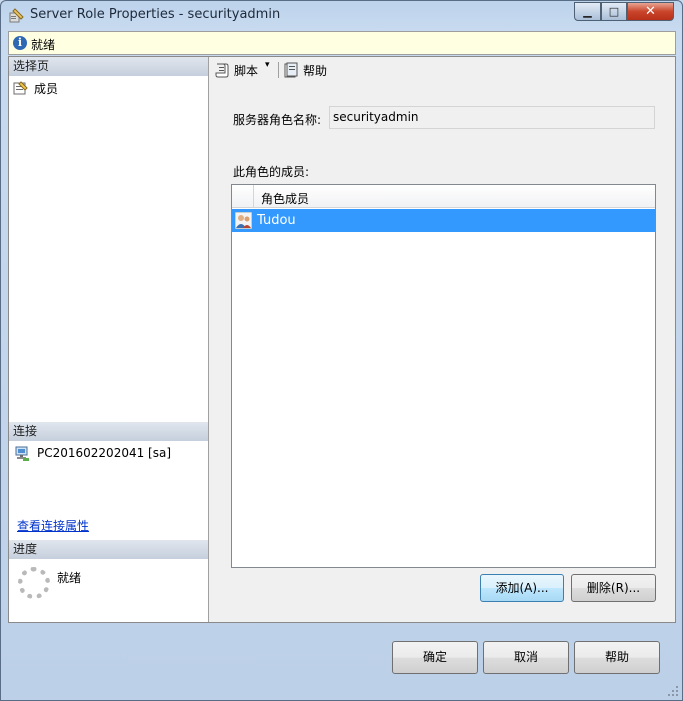  I want to click on toolbar-help-button: 帮助, so click(306, 70).